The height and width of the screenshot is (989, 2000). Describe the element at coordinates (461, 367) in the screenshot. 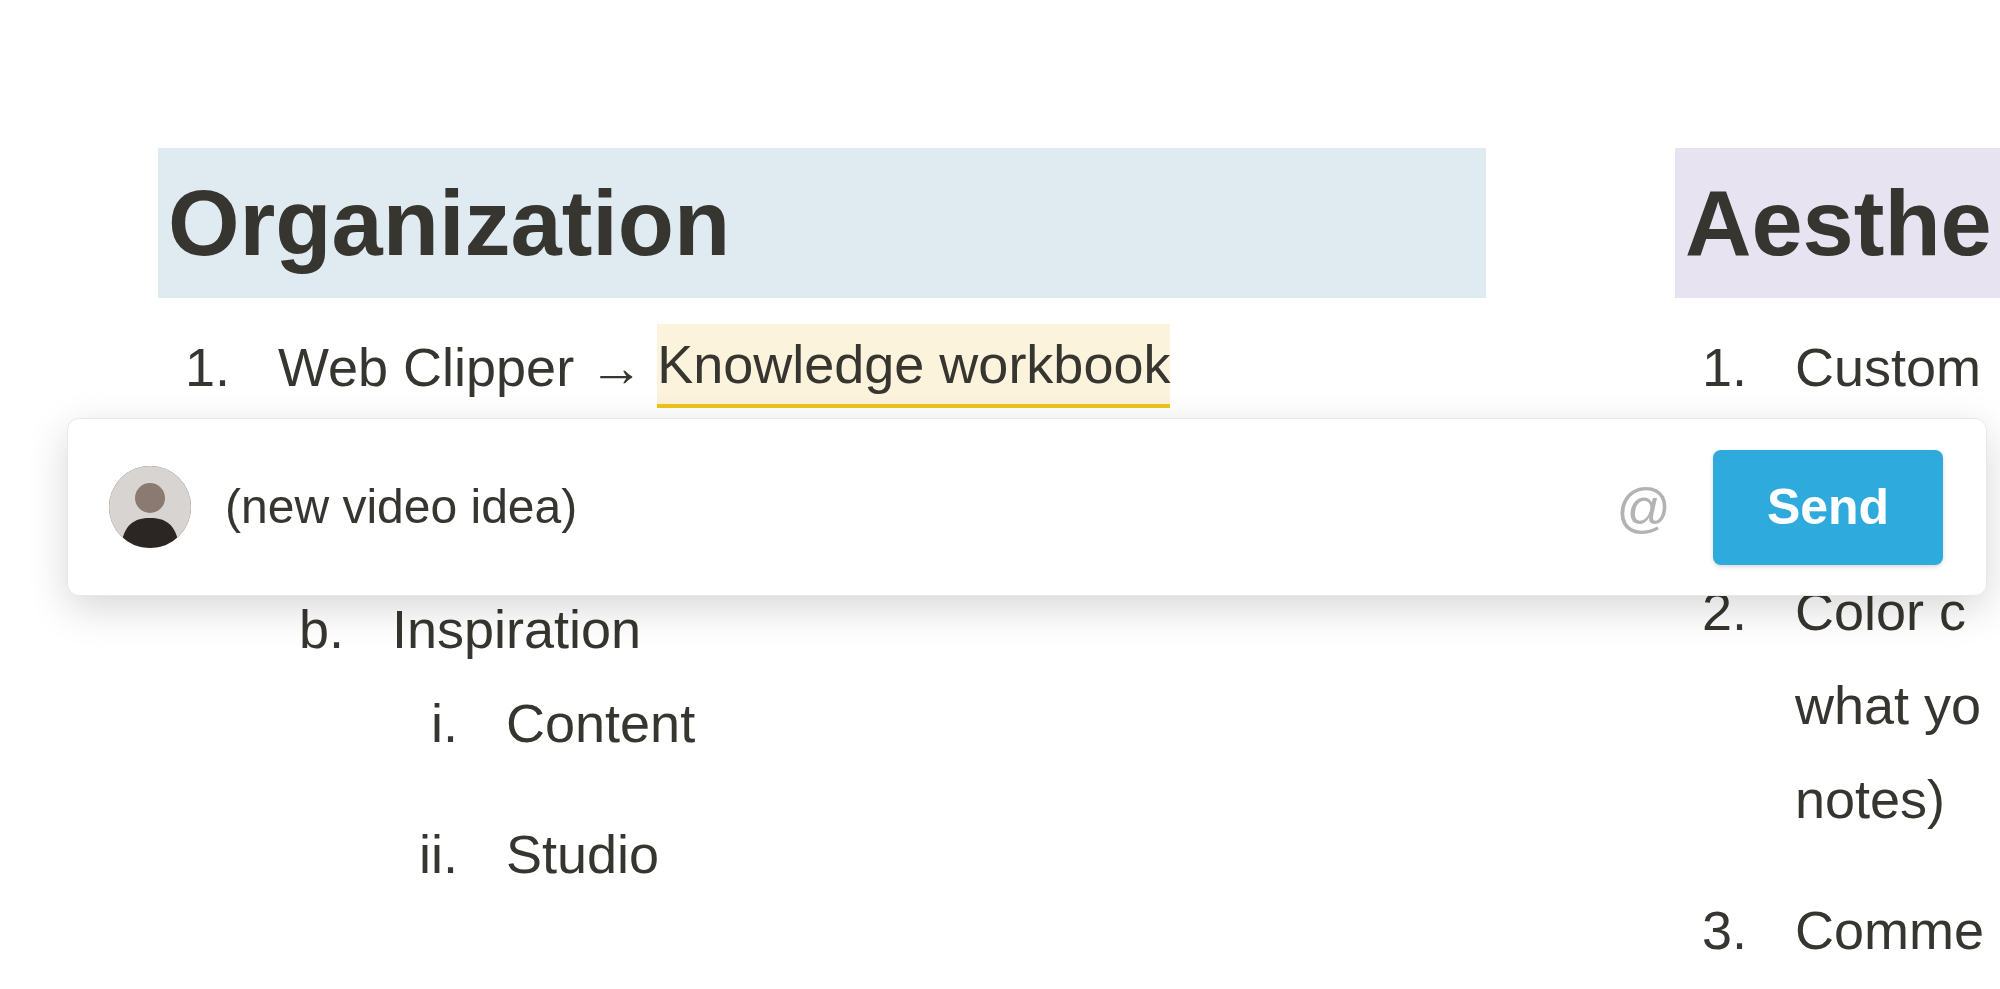

I see `list-item-text: Web Clipper →` at that location.